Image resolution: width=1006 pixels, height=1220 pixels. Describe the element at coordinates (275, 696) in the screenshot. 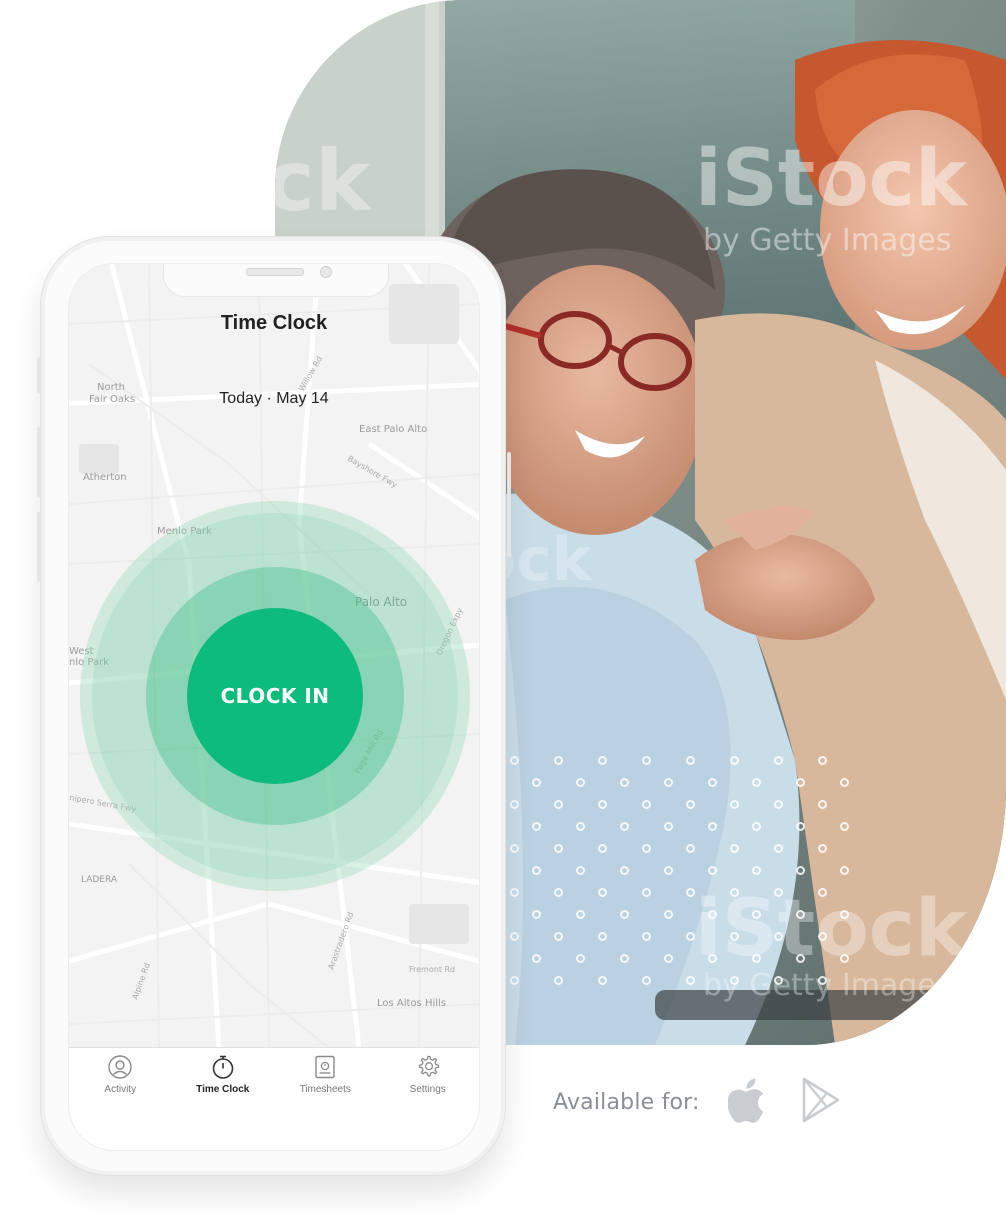

I see `clock-in-button: CLOCK IN` at that location.